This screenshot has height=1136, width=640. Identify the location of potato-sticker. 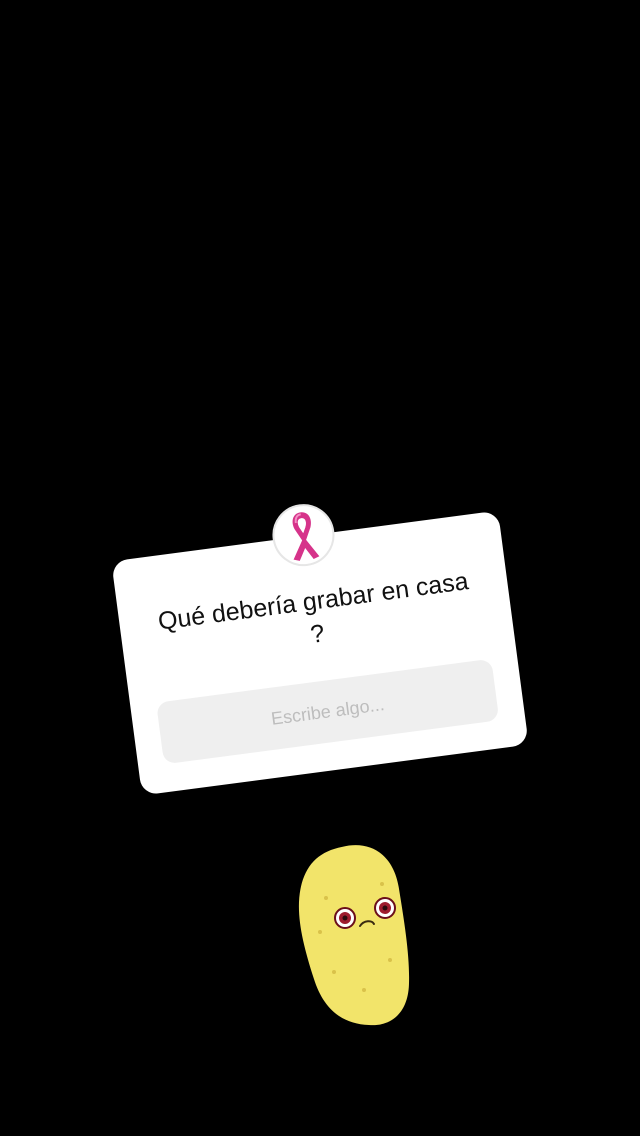
(355, 940).